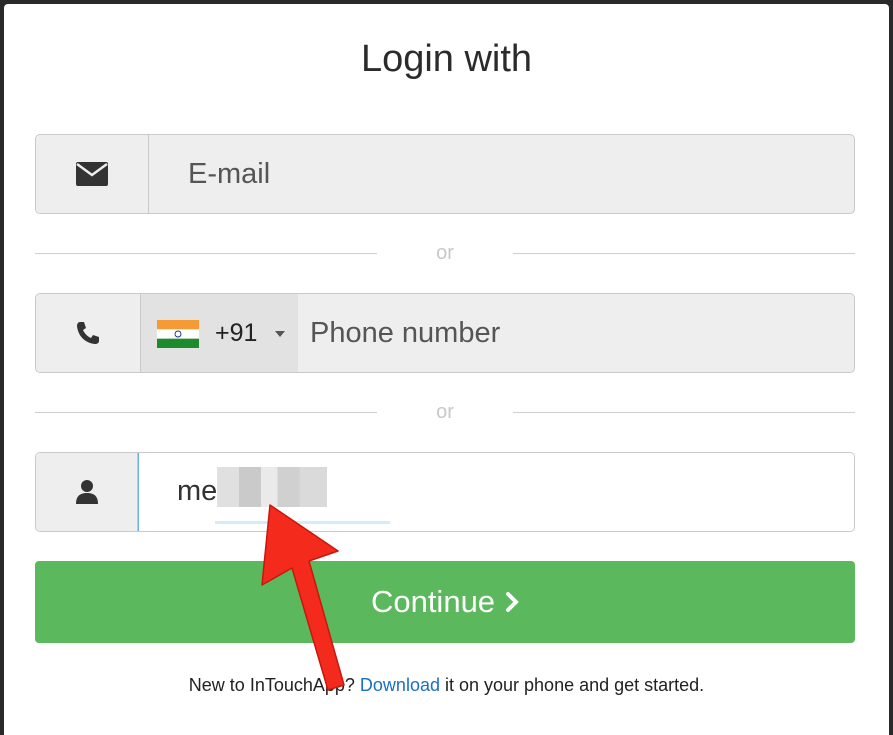 This screenshot has width=893, height=735. I want to click on chevron-right-icon, so click(512, 602).